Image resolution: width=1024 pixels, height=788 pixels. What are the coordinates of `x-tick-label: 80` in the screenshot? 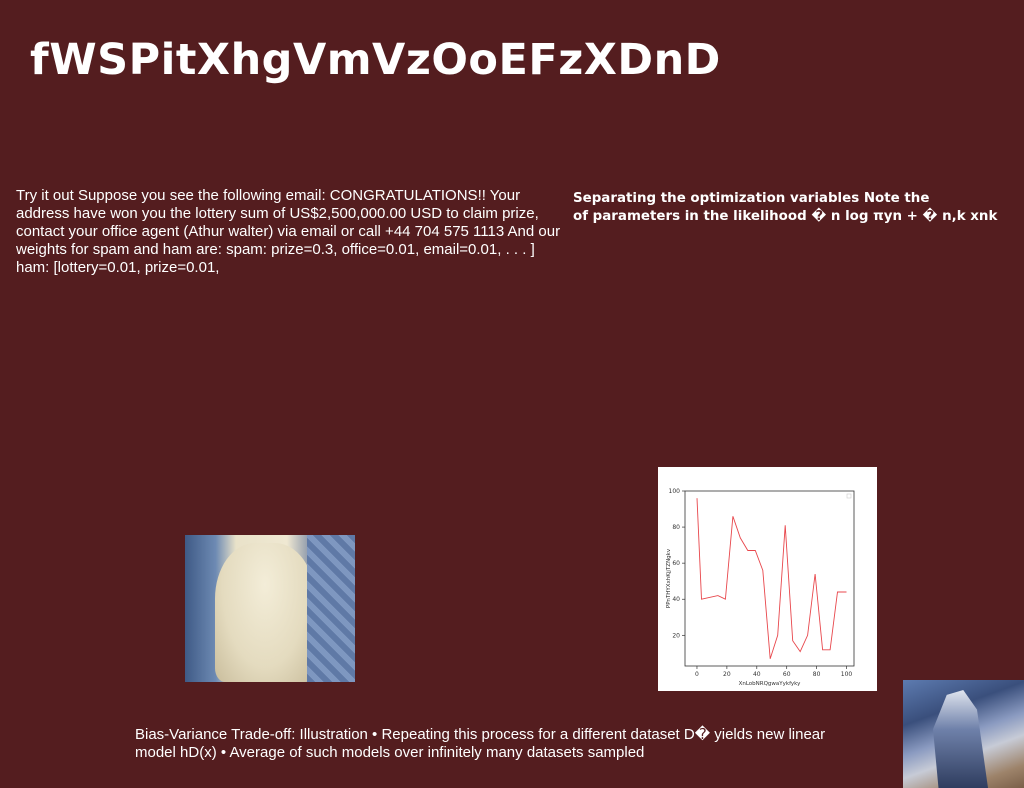 It's located at (817, 674).